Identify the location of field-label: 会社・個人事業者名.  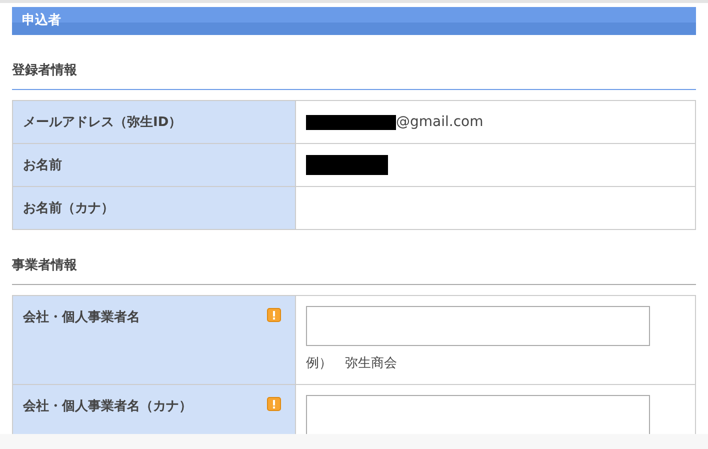
(81, 317).